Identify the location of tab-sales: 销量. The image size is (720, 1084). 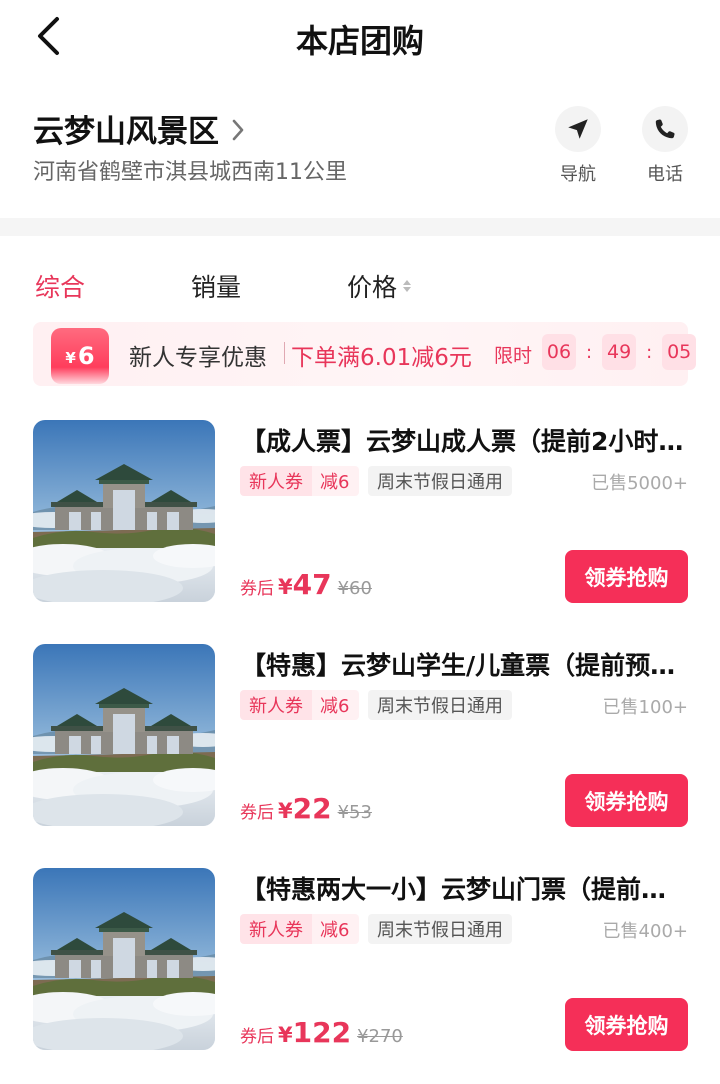
(216, 286).